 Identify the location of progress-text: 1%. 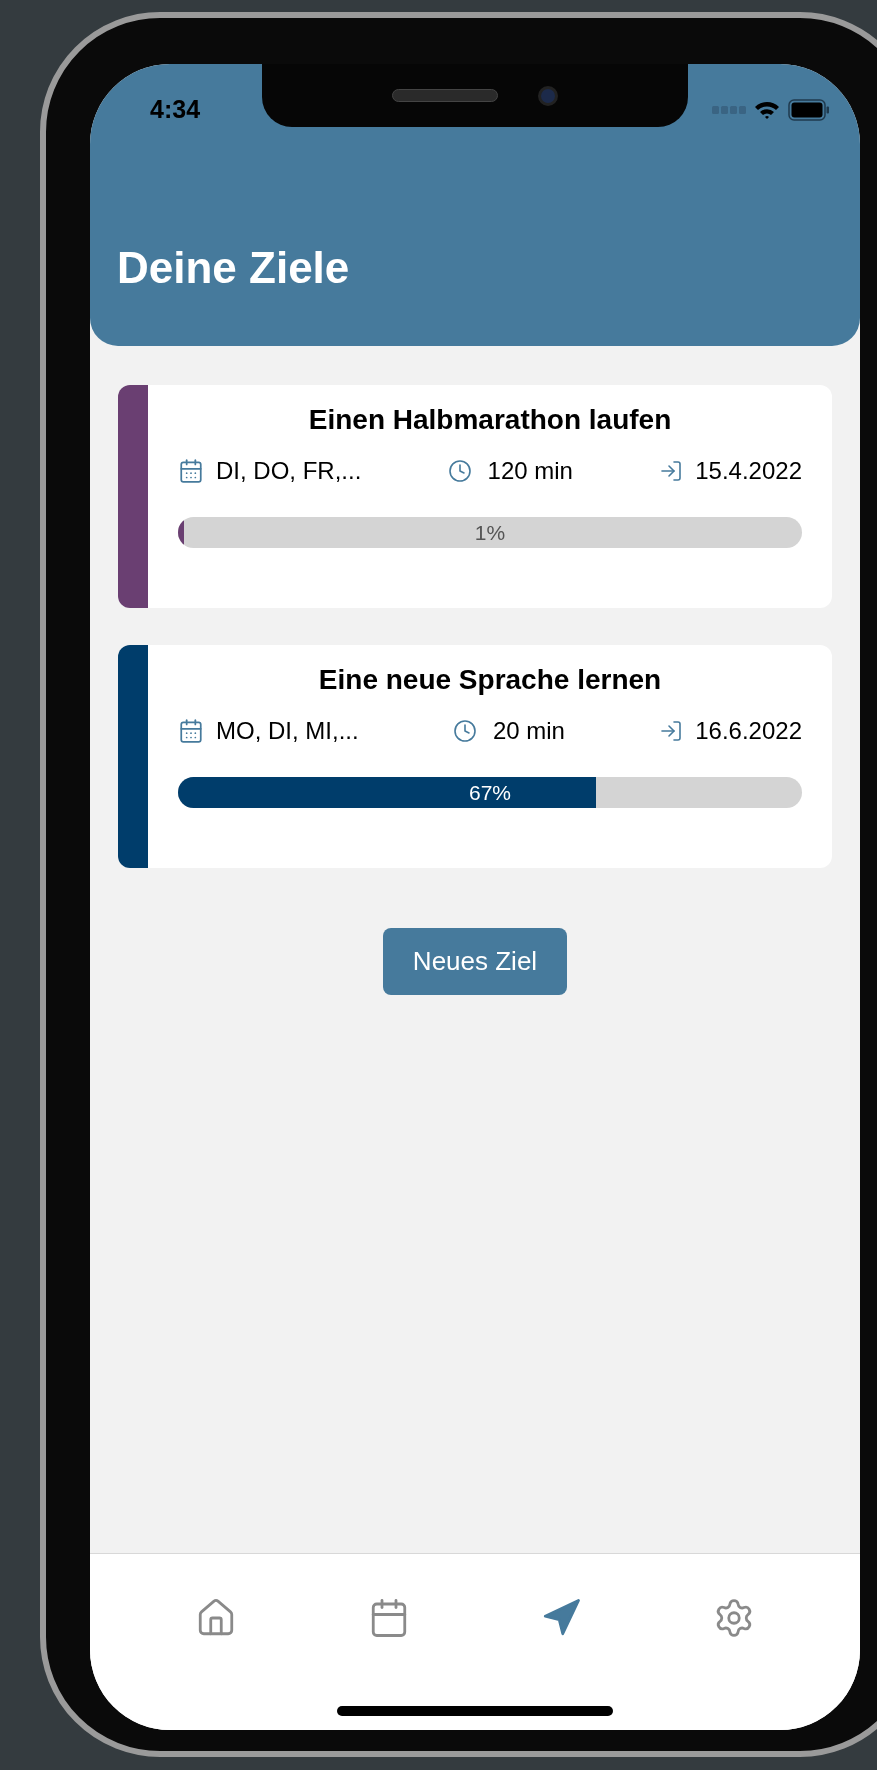
(490, 532).